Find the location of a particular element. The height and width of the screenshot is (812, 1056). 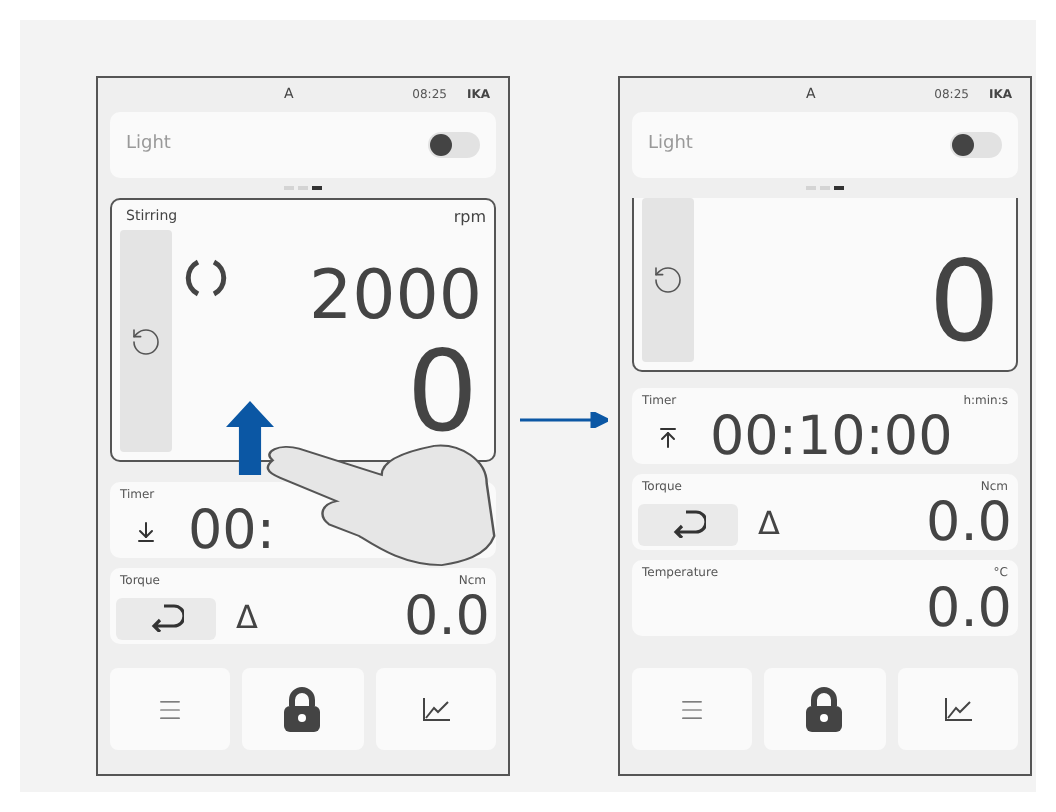

setpoint-value: 2000 is located at coordinates (396, 296).